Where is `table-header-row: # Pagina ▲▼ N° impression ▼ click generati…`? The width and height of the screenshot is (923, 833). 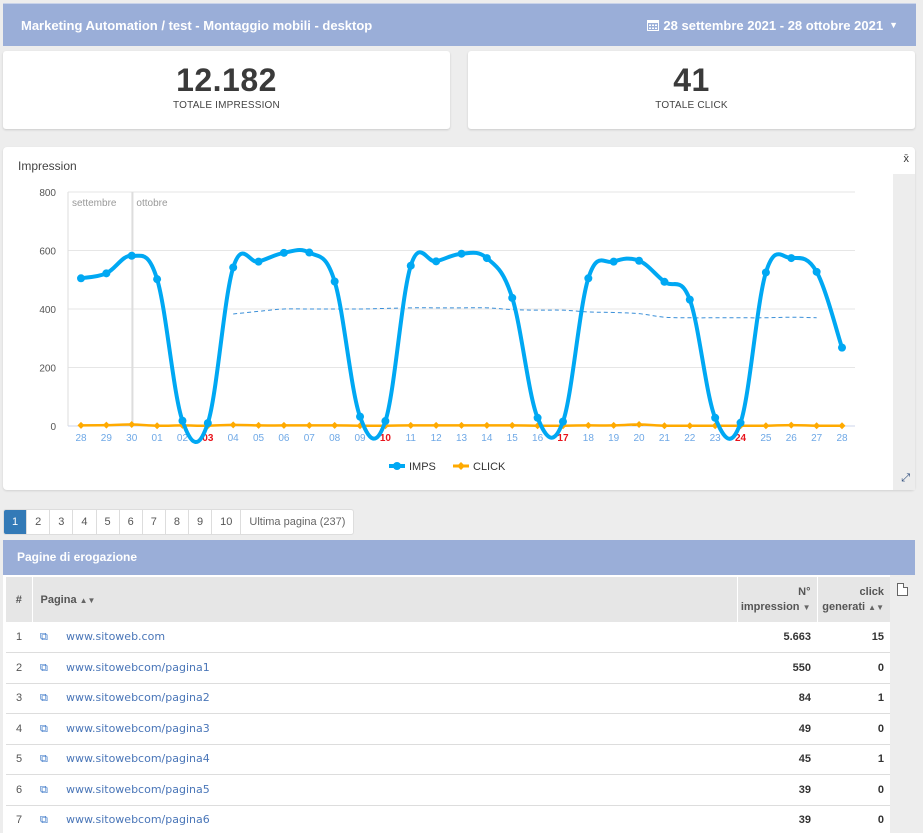
table-header-row: # Pagina ▲▼ N° impression ▼ click generati… is located at coordinates (448, 599).